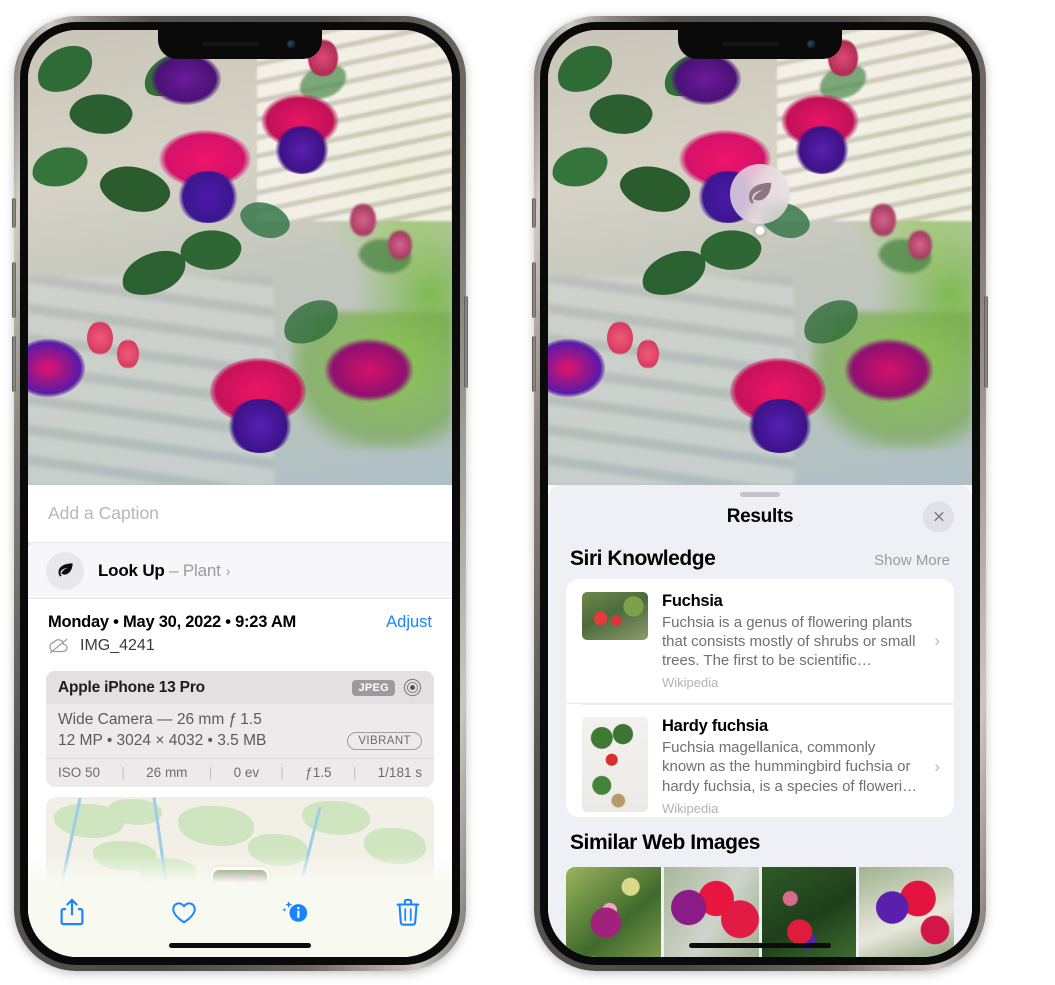 The height and width of the screenshot is (985, 1055). What do you see at coordinates (692, 600) in the screenshot?
I see `knowledge-title: Fuchsia` at bounding box center [692, 600].